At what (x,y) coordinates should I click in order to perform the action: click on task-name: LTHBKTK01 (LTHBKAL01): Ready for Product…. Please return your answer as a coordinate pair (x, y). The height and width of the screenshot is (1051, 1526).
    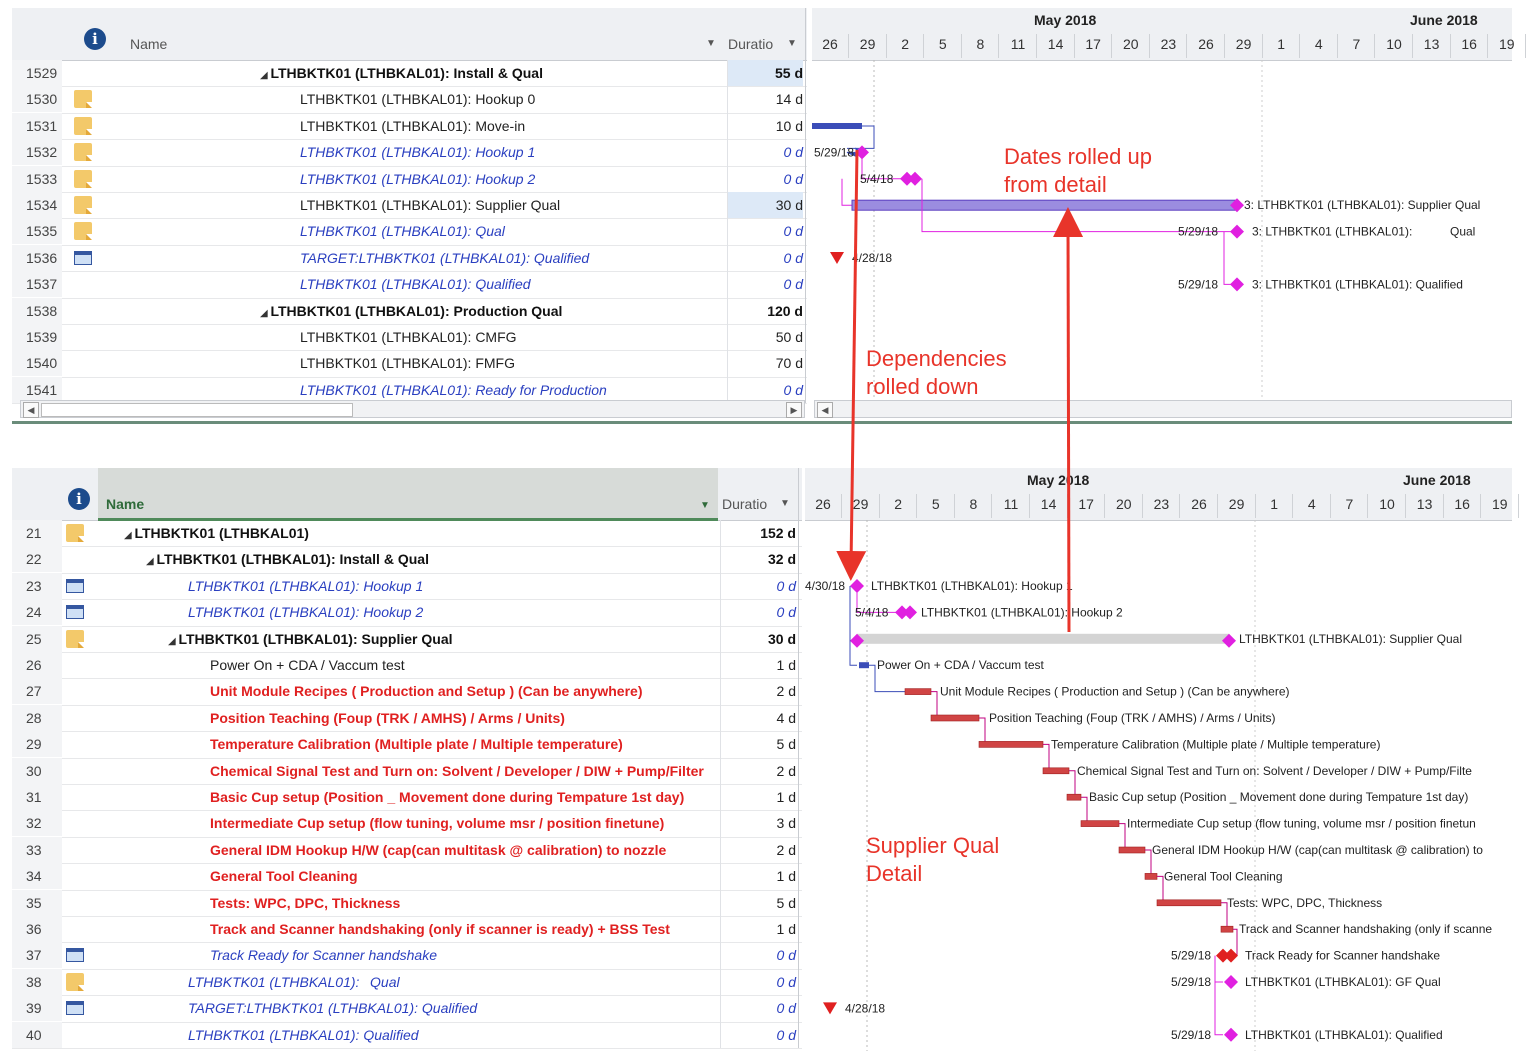
    Looking at the image, I should click on (509, 390).